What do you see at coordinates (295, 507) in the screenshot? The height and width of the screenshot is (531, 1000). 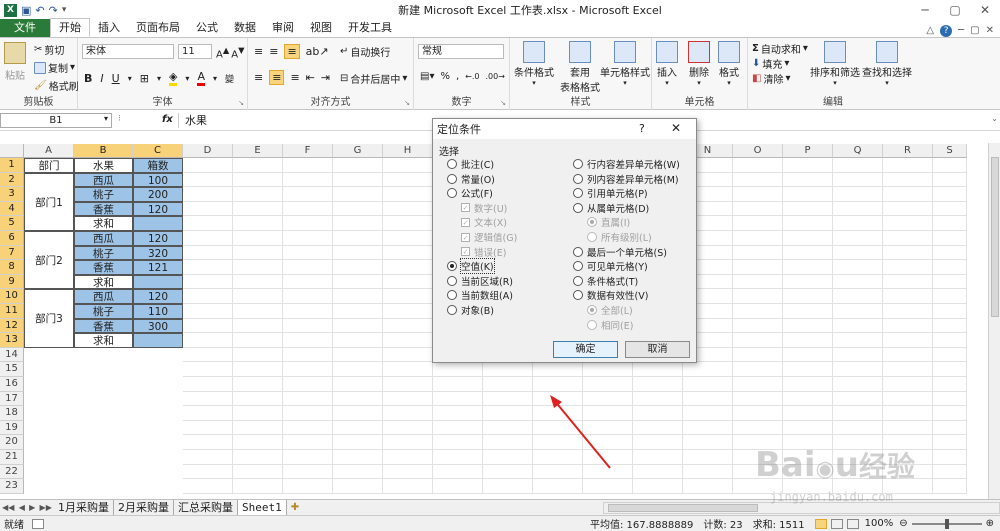 I see `insert-sheet-icon: ✚` at bounding box center [295, 507].